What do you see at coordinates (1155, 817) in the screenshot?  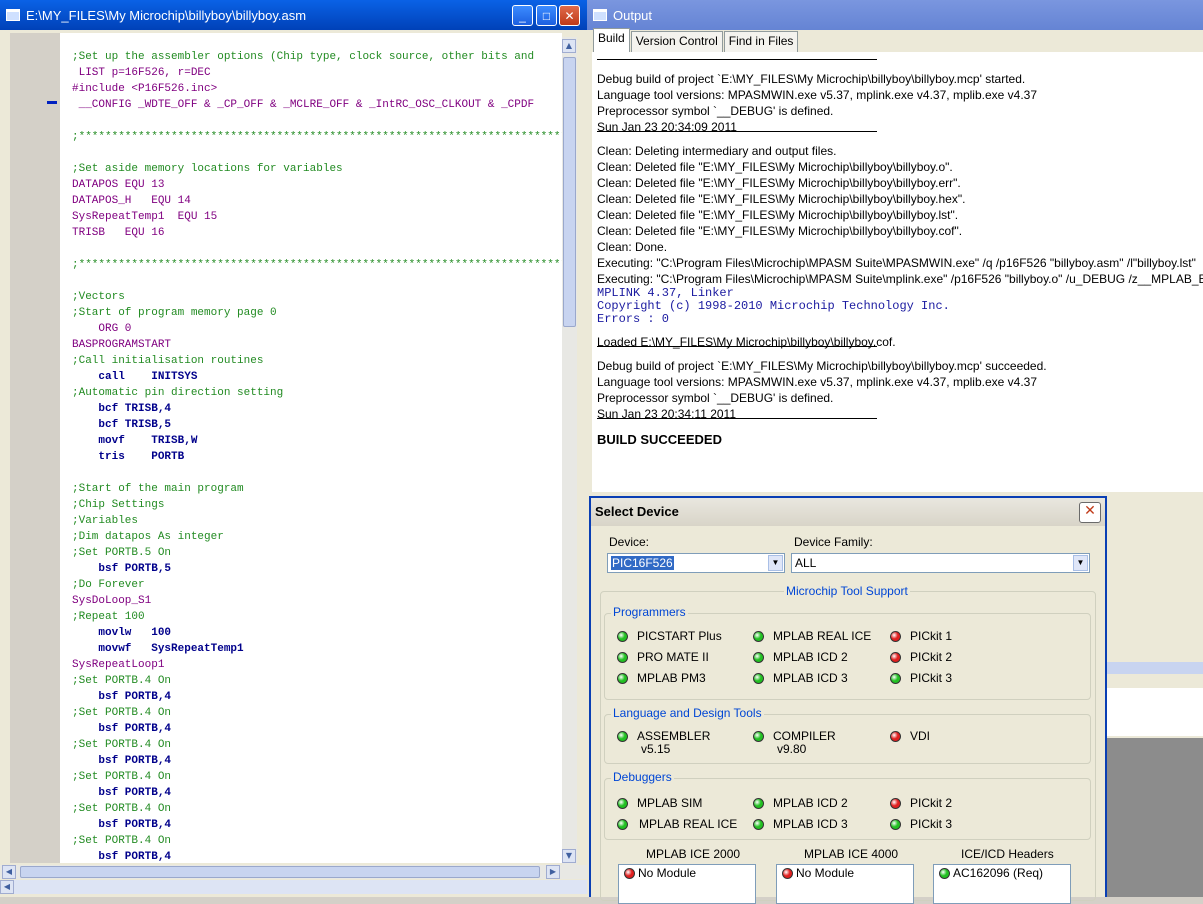 I see `output-gray-pane` at bounding box center [1155, 817].